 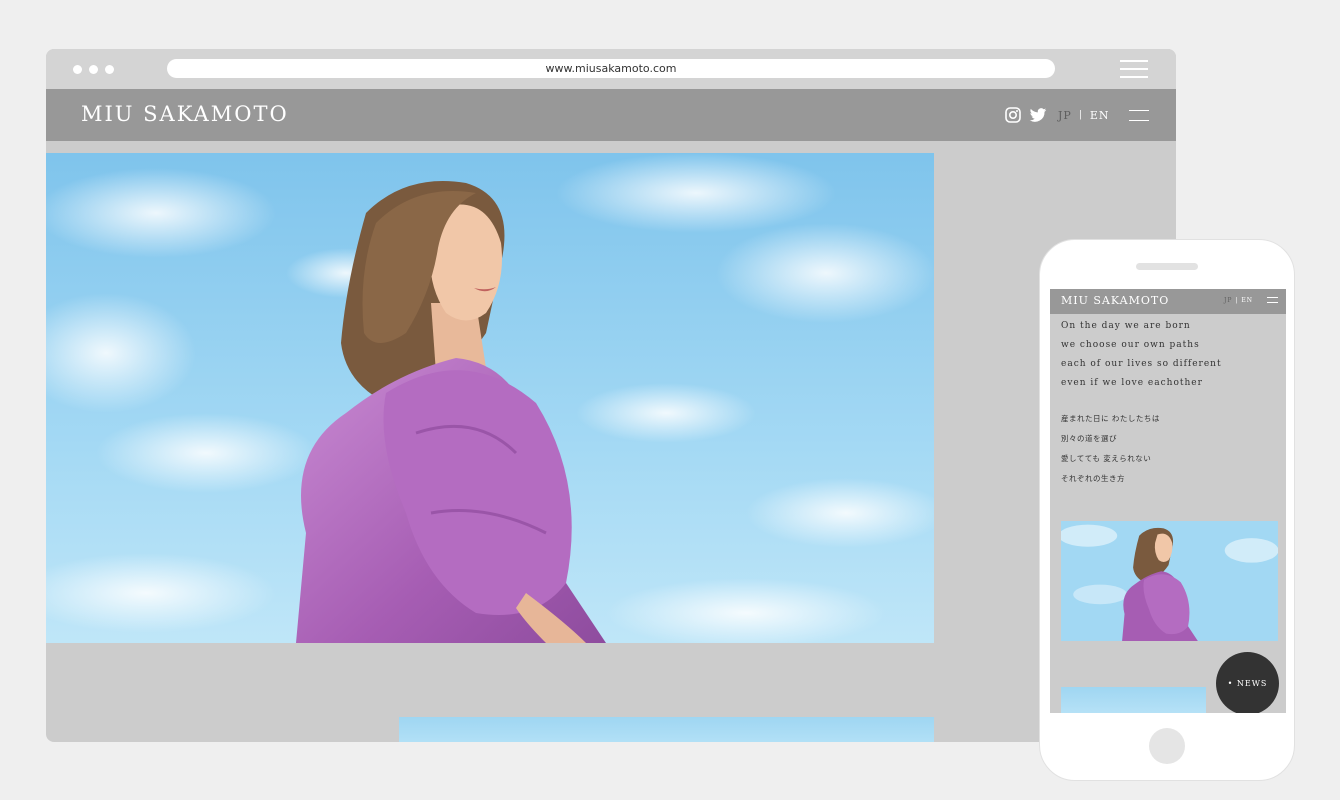 I want to click on language-switcher: JP | EN, so click(x=1084, y=115).